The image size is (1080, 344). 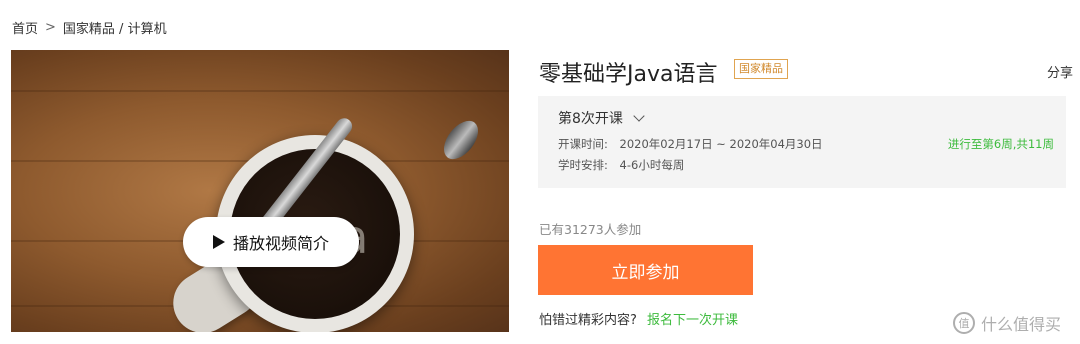 I want to click on term-schedule-value: 4-6小时每周, so click(x=652, y=165).